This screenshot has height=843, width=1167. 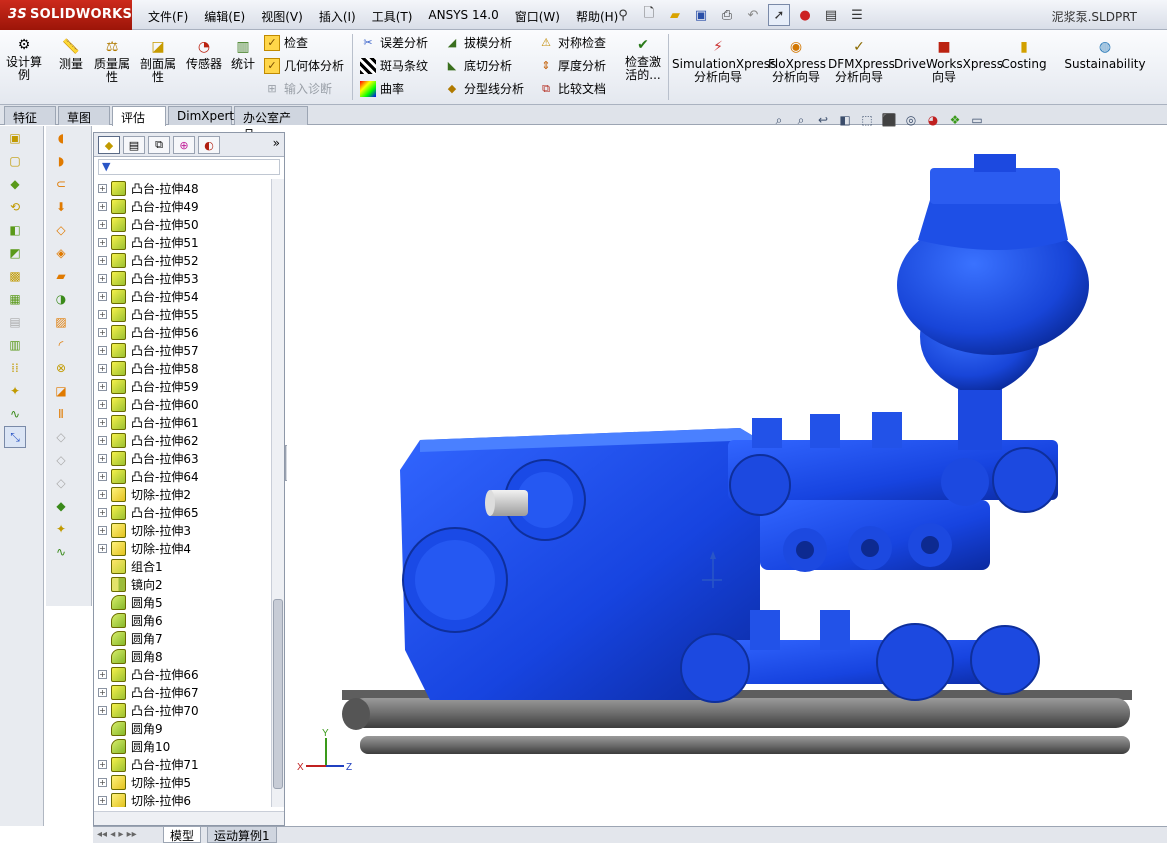 What do you see at coordinates (61, 138) in the screenshot?
I see `fillet-icon: ◖` at bounding box center [61, 138].